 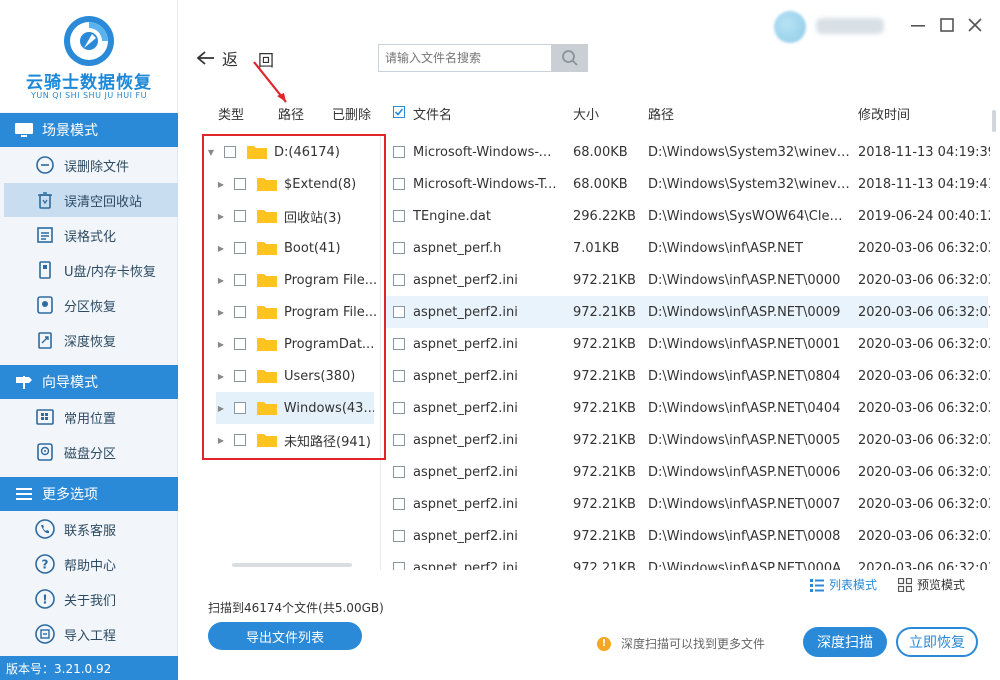 I want to click on tree-horizontal-scrollbar, so click(x=292, y=565).